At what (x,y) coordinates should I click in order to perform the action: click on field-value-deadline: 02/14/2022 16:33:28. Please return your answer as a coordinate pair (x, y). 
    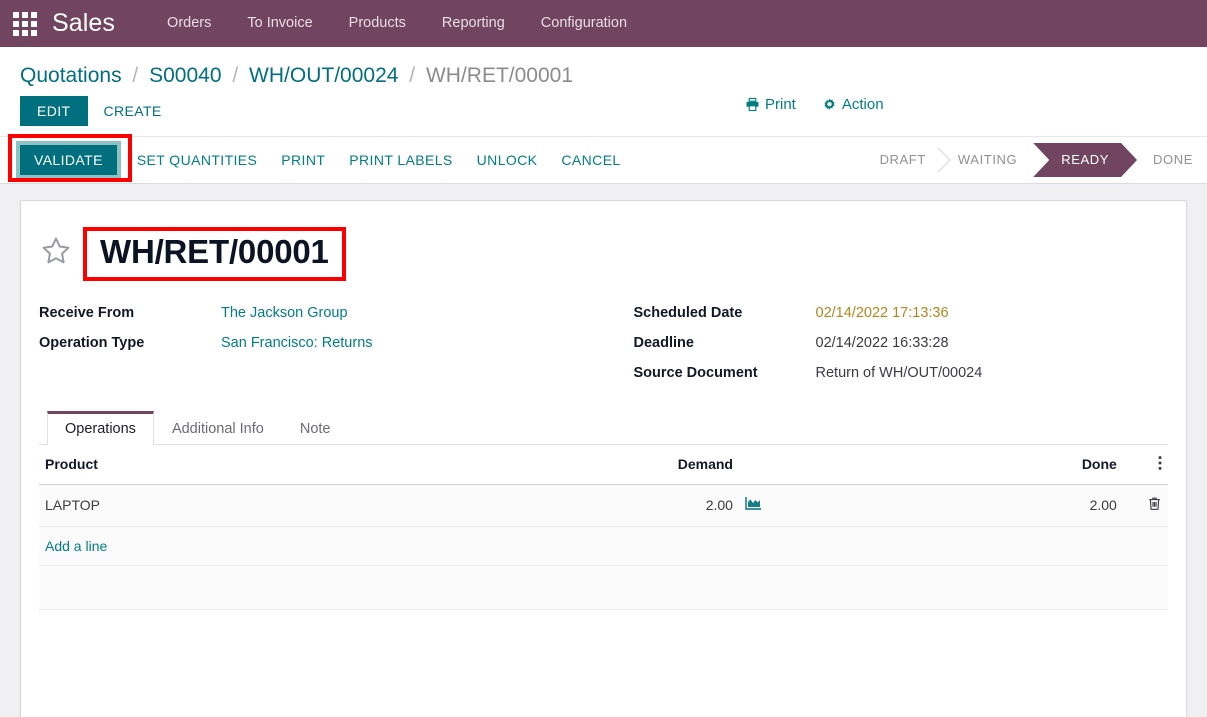
    Looking at the image, I should click on (882, 342).